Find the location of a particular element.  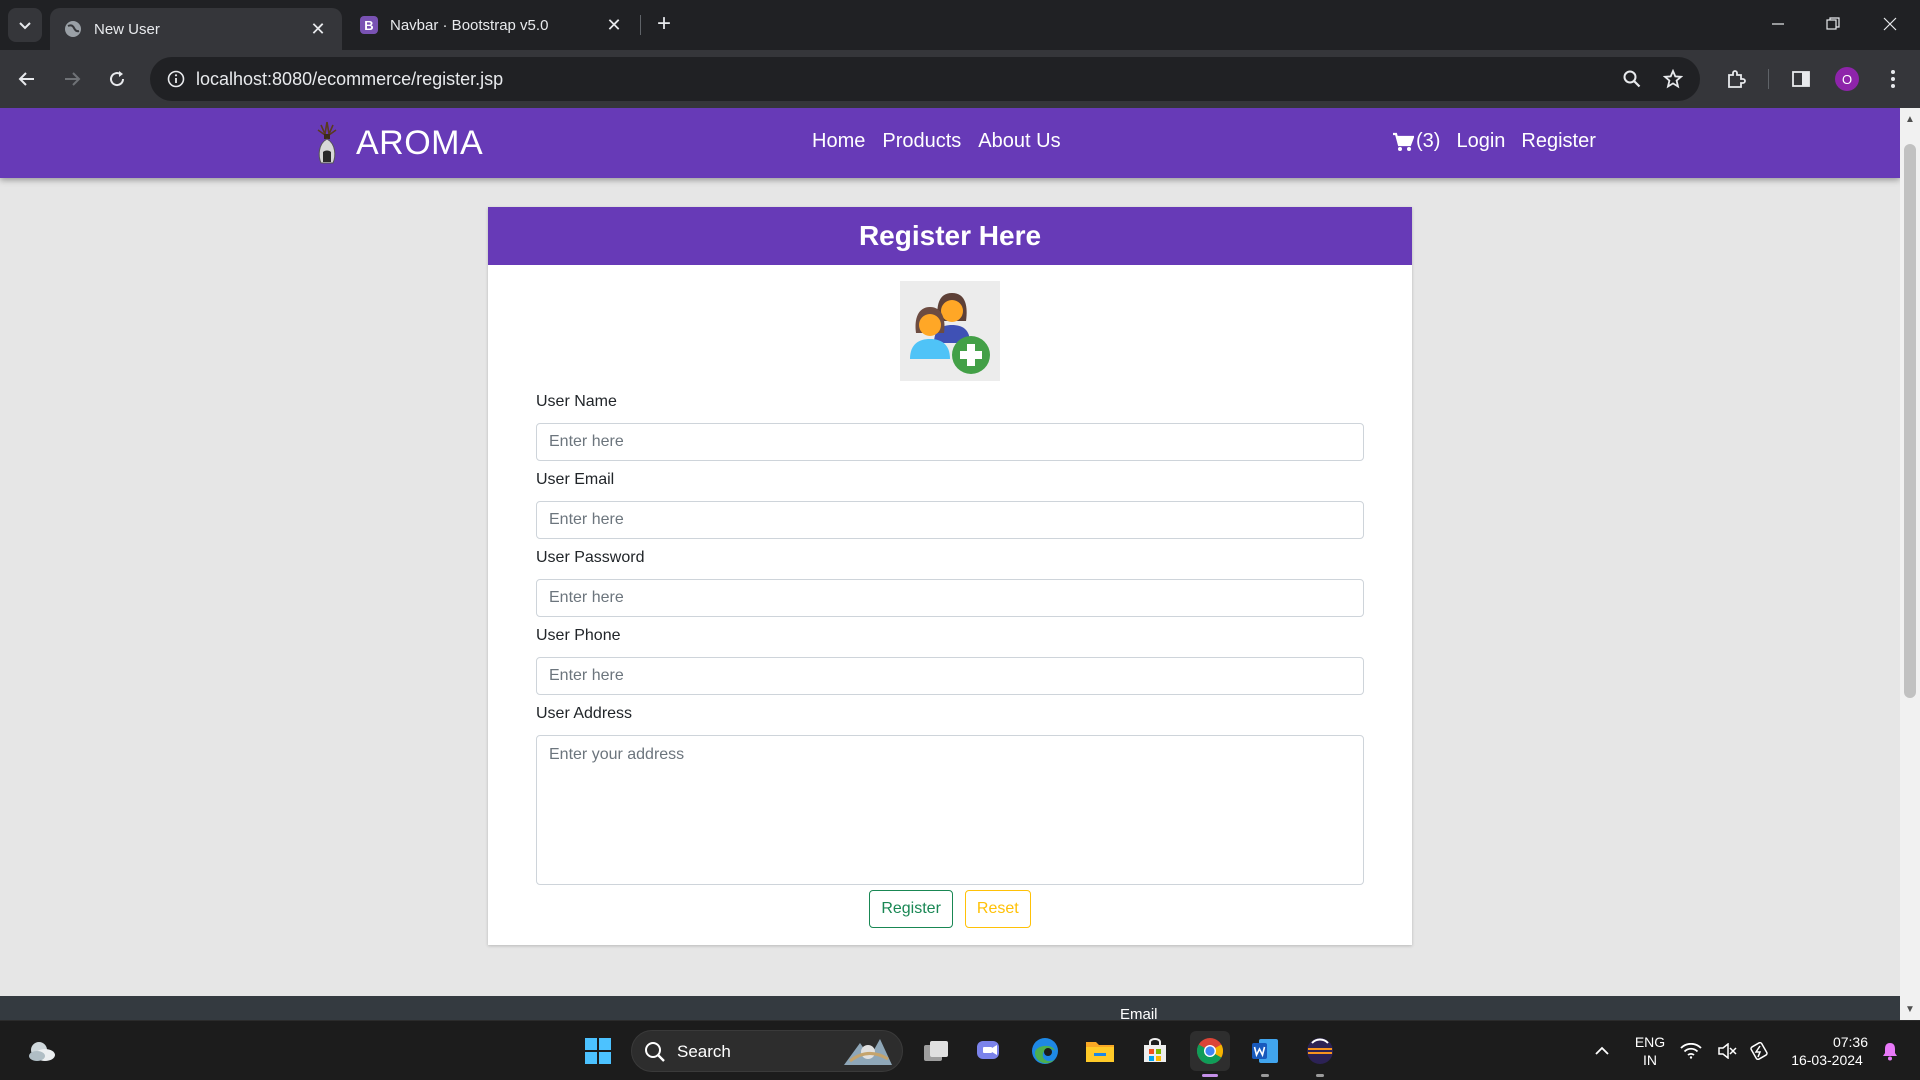

chrome-browser-icon is located at coordinates (1210, 1054).